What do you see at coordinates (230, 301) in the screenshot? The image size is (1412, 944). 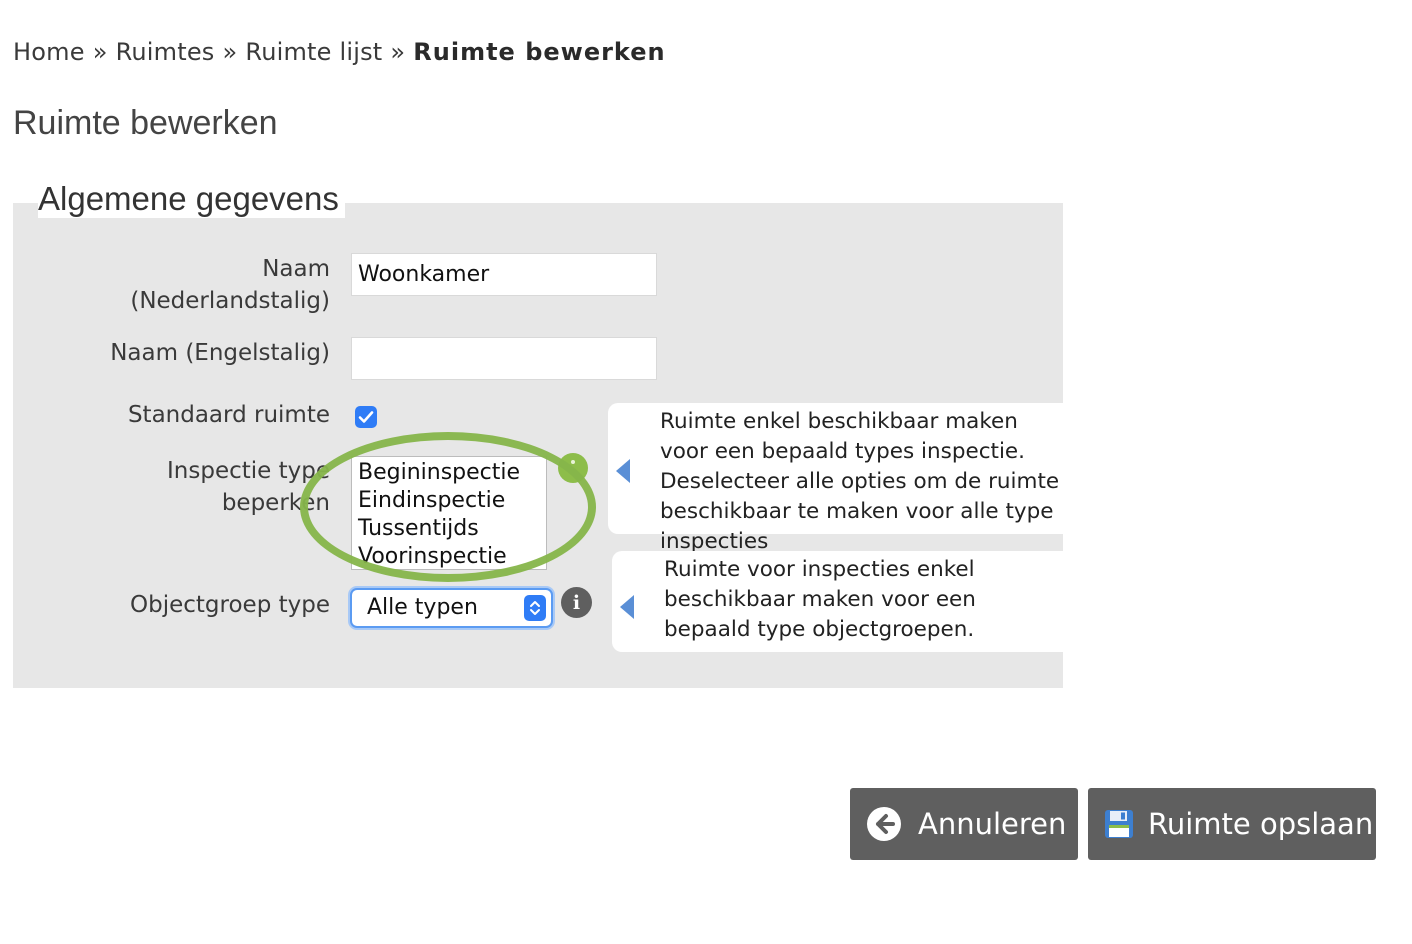 I see `name-nl-label-line2: (Nederlandstalig)` at bounding box center [230, 301].